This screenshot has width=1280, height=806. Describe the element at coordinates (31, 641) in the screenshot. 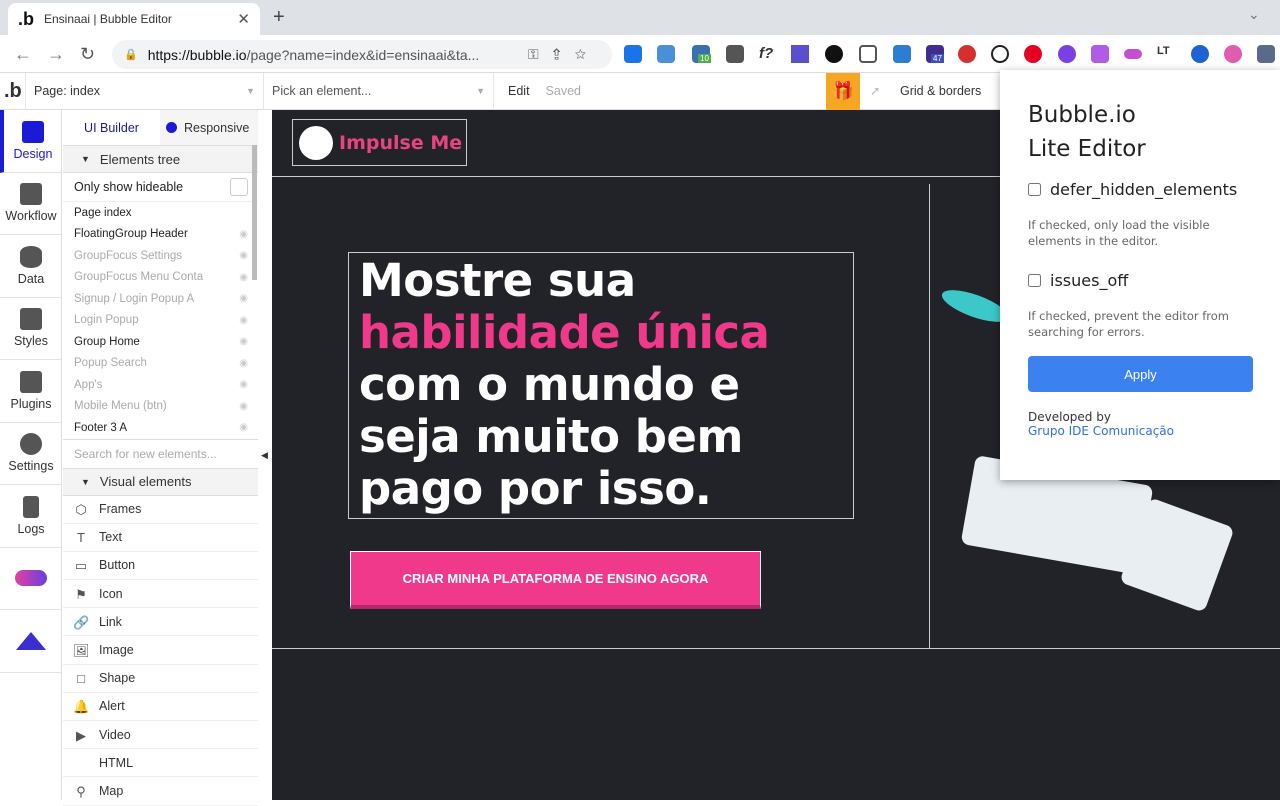

I see `nav-extension-bubble` at that location.